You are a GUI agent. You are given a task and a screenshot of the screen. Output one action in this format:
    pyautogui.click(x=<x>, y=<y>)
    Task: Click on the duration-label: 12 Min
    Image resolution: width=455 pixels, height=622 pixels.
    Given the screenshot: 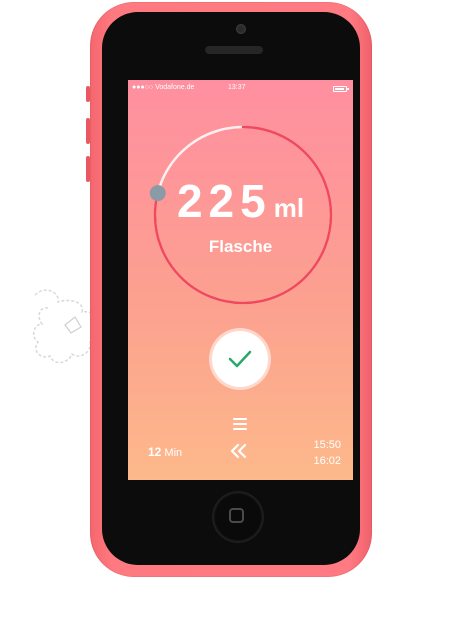 What is the action you would take?
    pyautogui.click(x=165, y=452)
    